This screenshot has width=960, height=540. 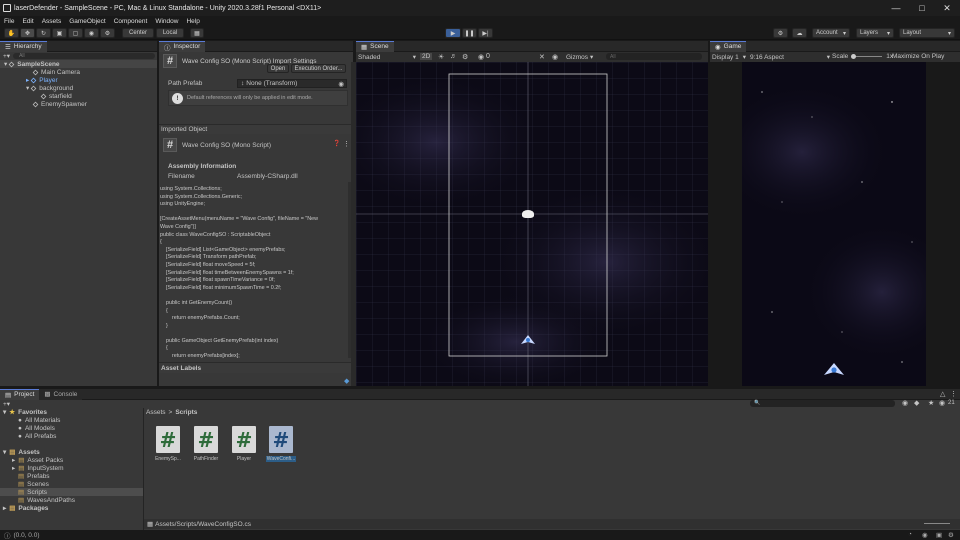 What do you see at coordinates (799, 33) in the screenshot?
I see `cloud-icon: ☁` at bounding box center [799, 33].